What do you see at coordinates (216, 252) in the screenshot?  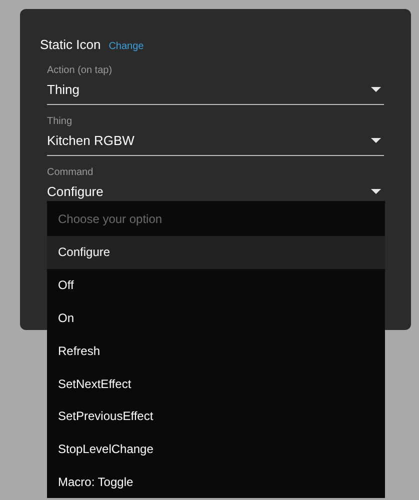 I see `dropdown-option: Configure` at bounding box center [216, 252].